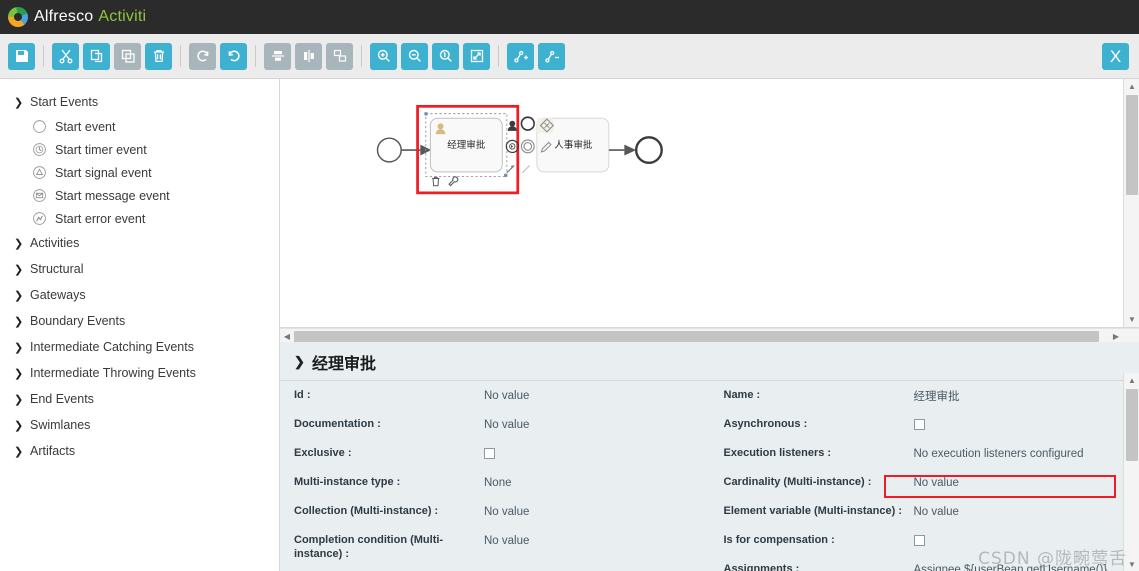  I want to click on property-row-cardinality: Cardinality (Multi-instance) : No value, so click(931, 486).